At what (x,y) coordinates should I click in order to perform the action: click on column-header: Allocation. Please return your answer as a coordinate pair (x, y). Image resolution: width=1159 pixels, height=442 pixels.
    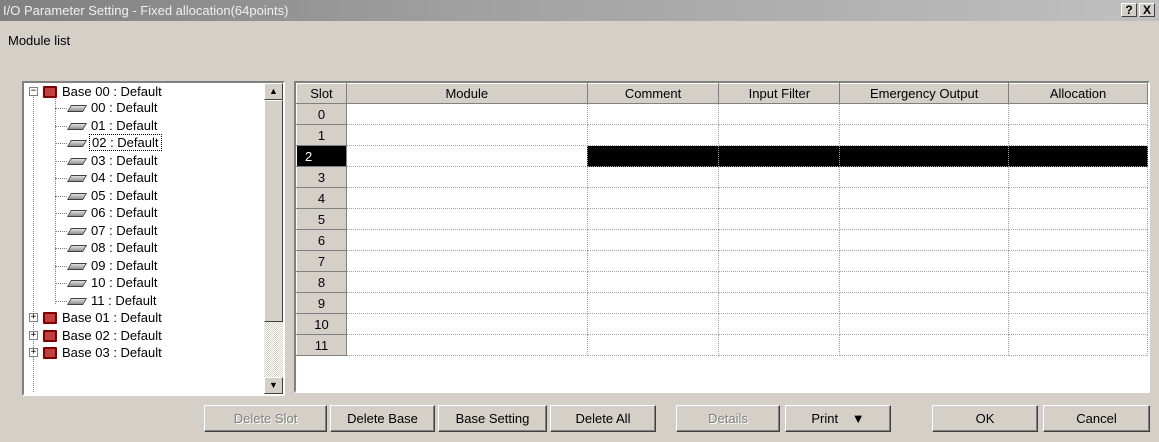
    Looking at the image, I should click on (1078, 93).